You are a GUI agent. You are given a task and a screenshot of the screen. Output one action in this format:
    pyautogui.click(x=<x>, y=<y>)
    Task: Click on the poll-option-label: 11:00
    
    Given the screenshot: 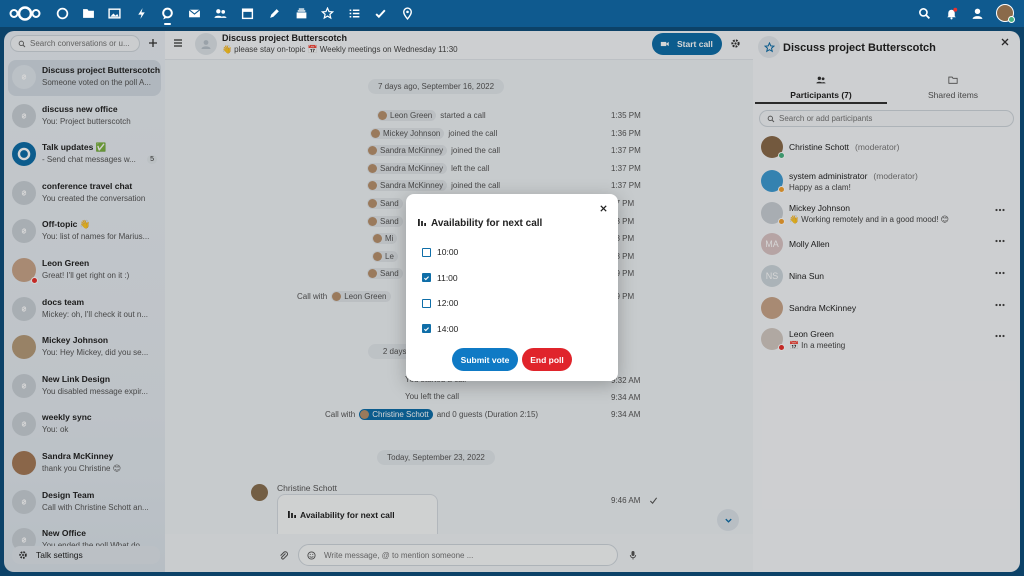 What is the action you would take?
    pyautogui.click(x=447, y=277)
    